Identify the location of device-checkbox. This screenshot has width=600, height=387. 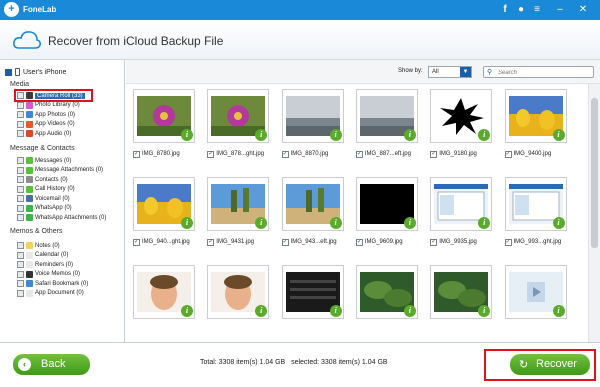
(8, 72).